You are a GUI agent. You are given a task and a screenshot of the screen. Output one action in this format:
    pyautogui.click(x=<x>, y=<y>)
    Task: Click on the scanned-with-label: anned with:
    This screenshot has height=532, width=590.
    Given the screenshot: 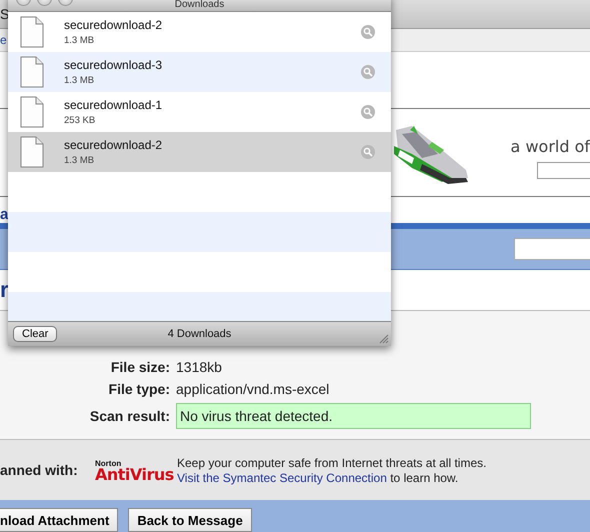 What is the action you would take?
    pyautogui.click(x=39, y=470)
    